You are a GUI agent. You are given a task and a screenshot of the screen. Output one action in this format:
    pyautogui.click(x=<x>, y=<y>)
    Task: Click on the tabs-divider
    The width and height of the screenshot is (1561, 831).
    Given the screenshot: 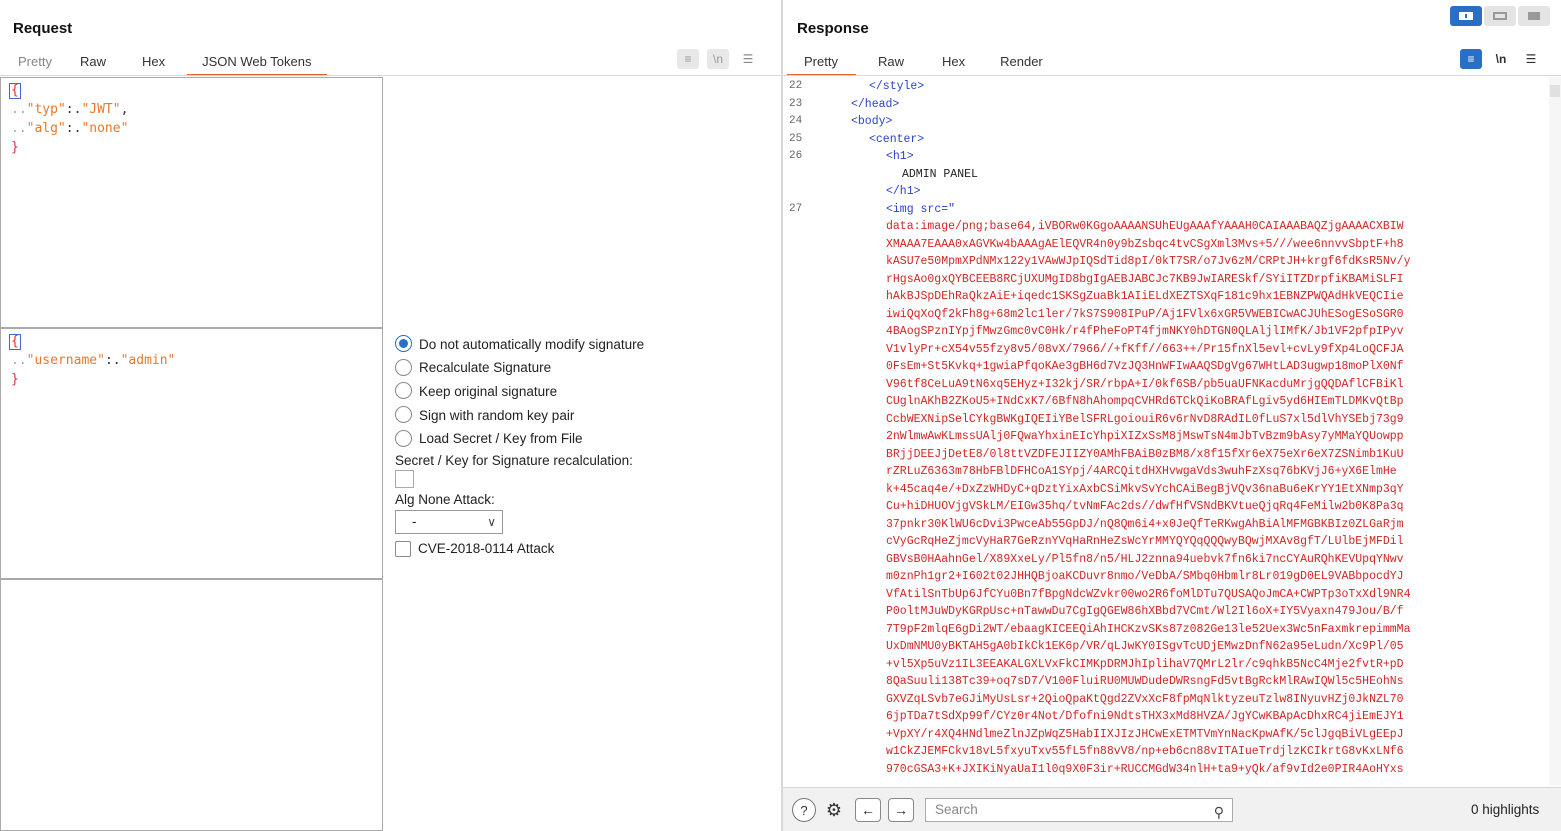 What is the action you would take?
    pyautogui.click(x=1172, y=75)
    